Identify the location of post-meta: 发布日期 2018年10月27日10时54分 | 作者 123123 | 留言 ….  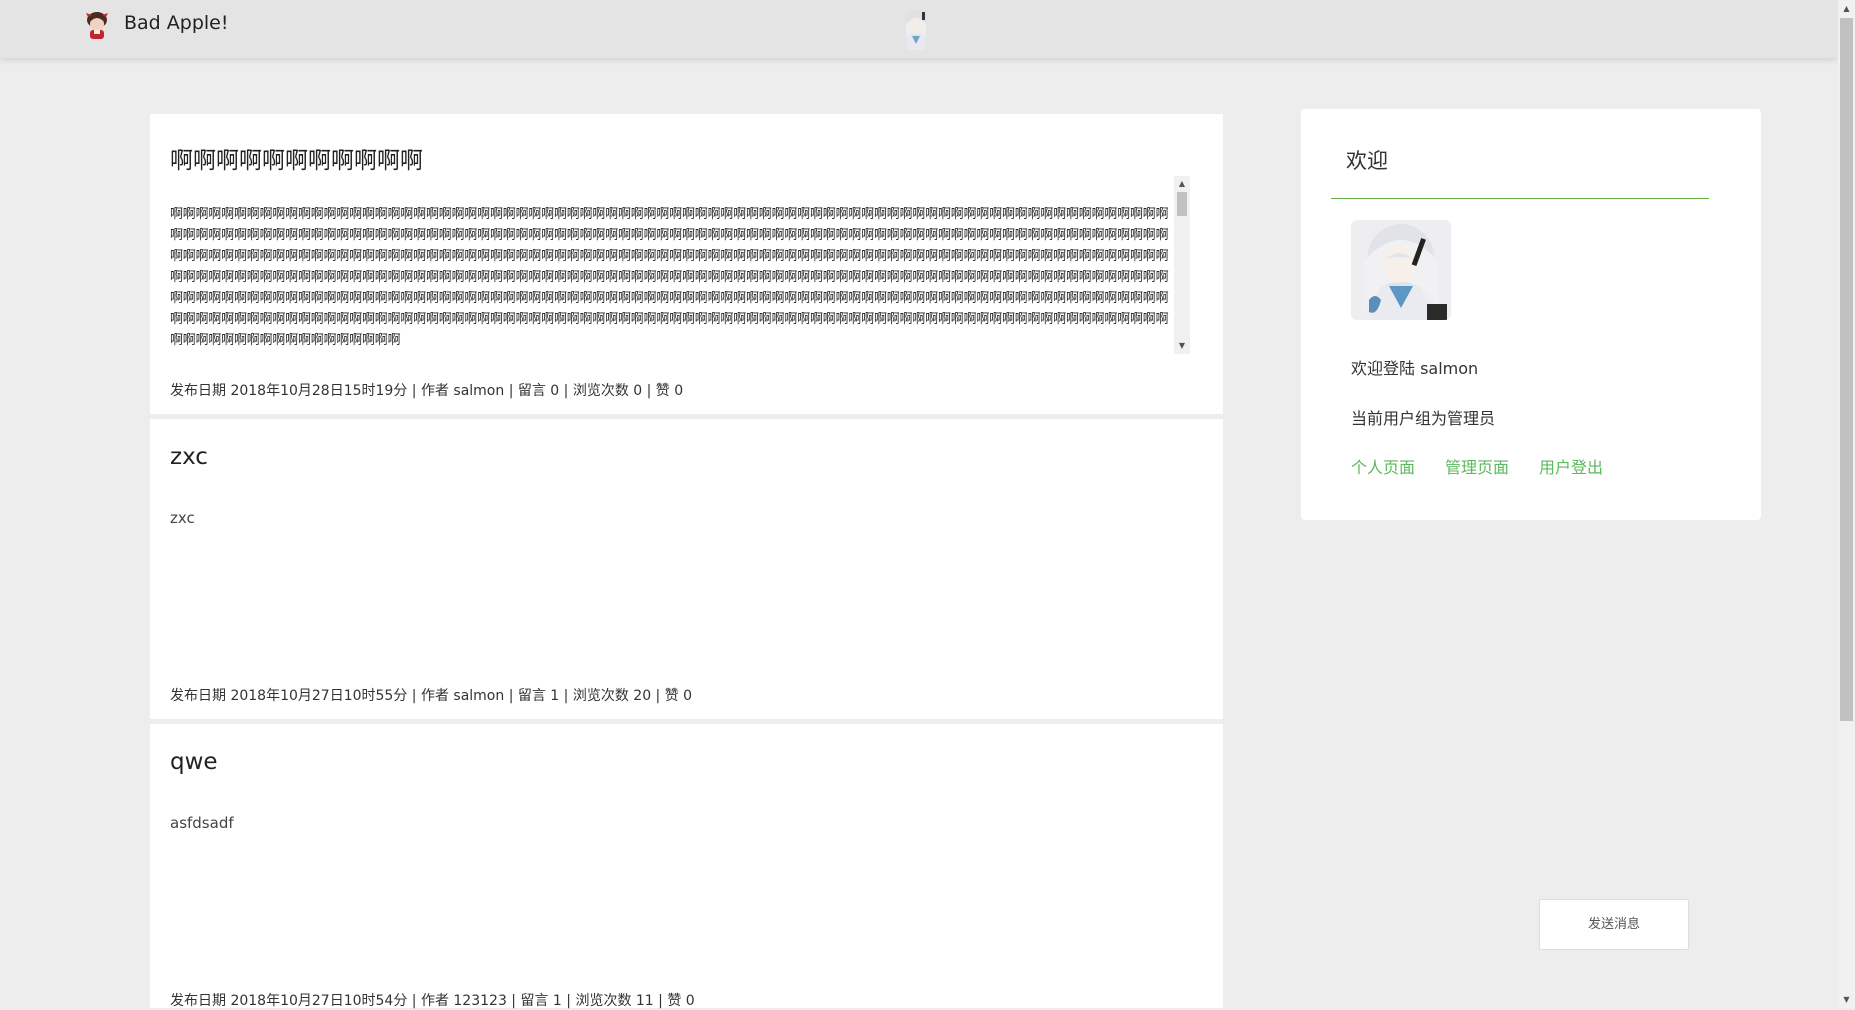
(432, 1001).